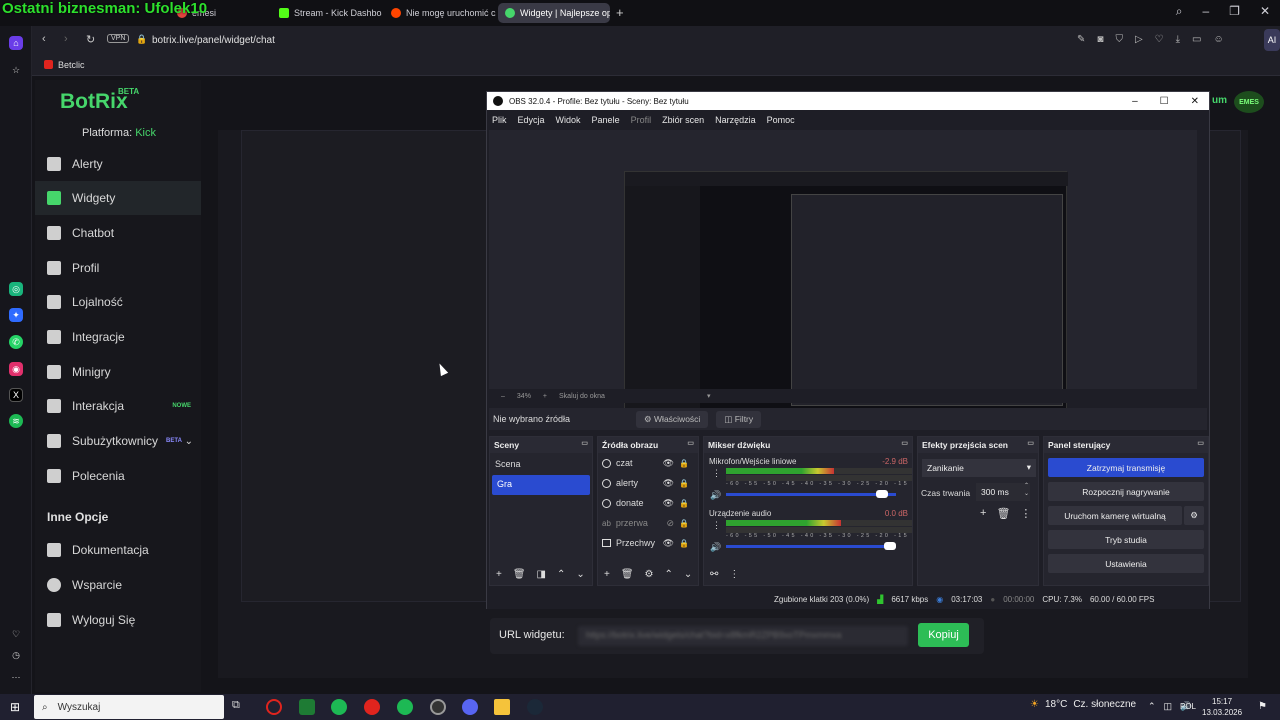  Describe the element at coordinates (1249, 102) in the screenshot. I see `emes-logo: EMES` at that location.